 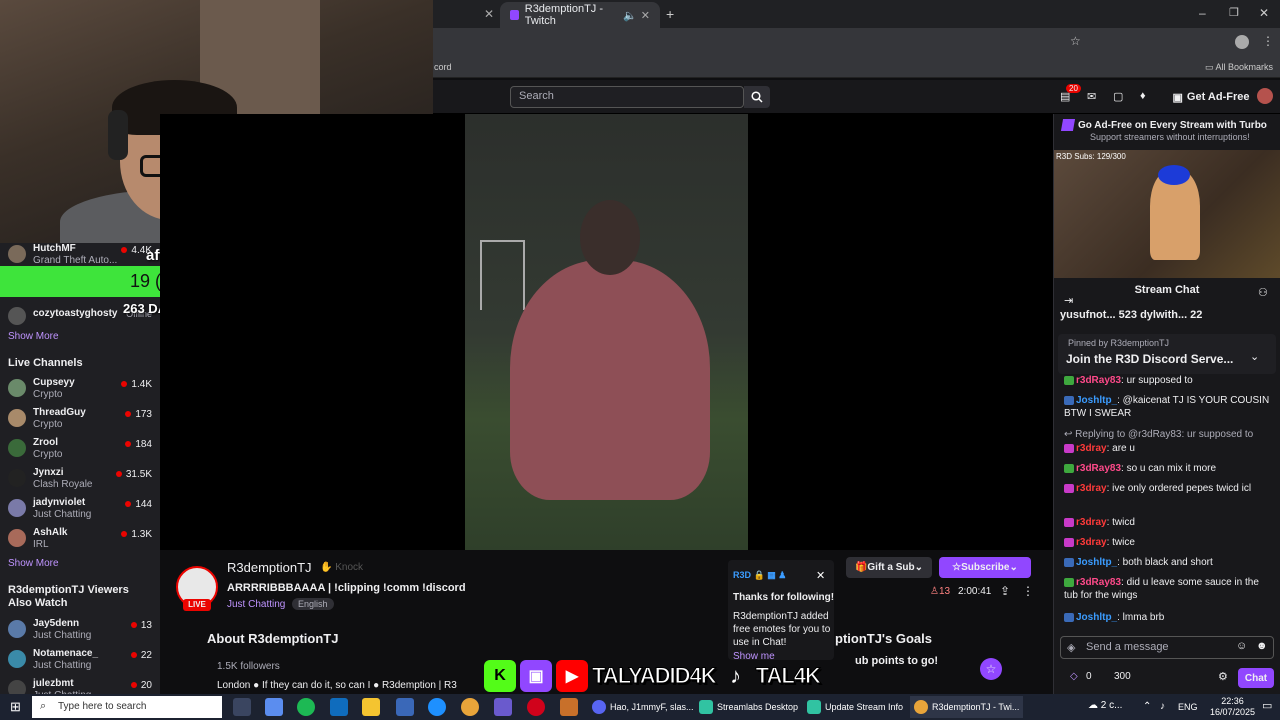 What do you see at coordinates (15, 707) in the screenshot?
I see `windows-start-icon: ⊞` at bounding box center [15, 707].